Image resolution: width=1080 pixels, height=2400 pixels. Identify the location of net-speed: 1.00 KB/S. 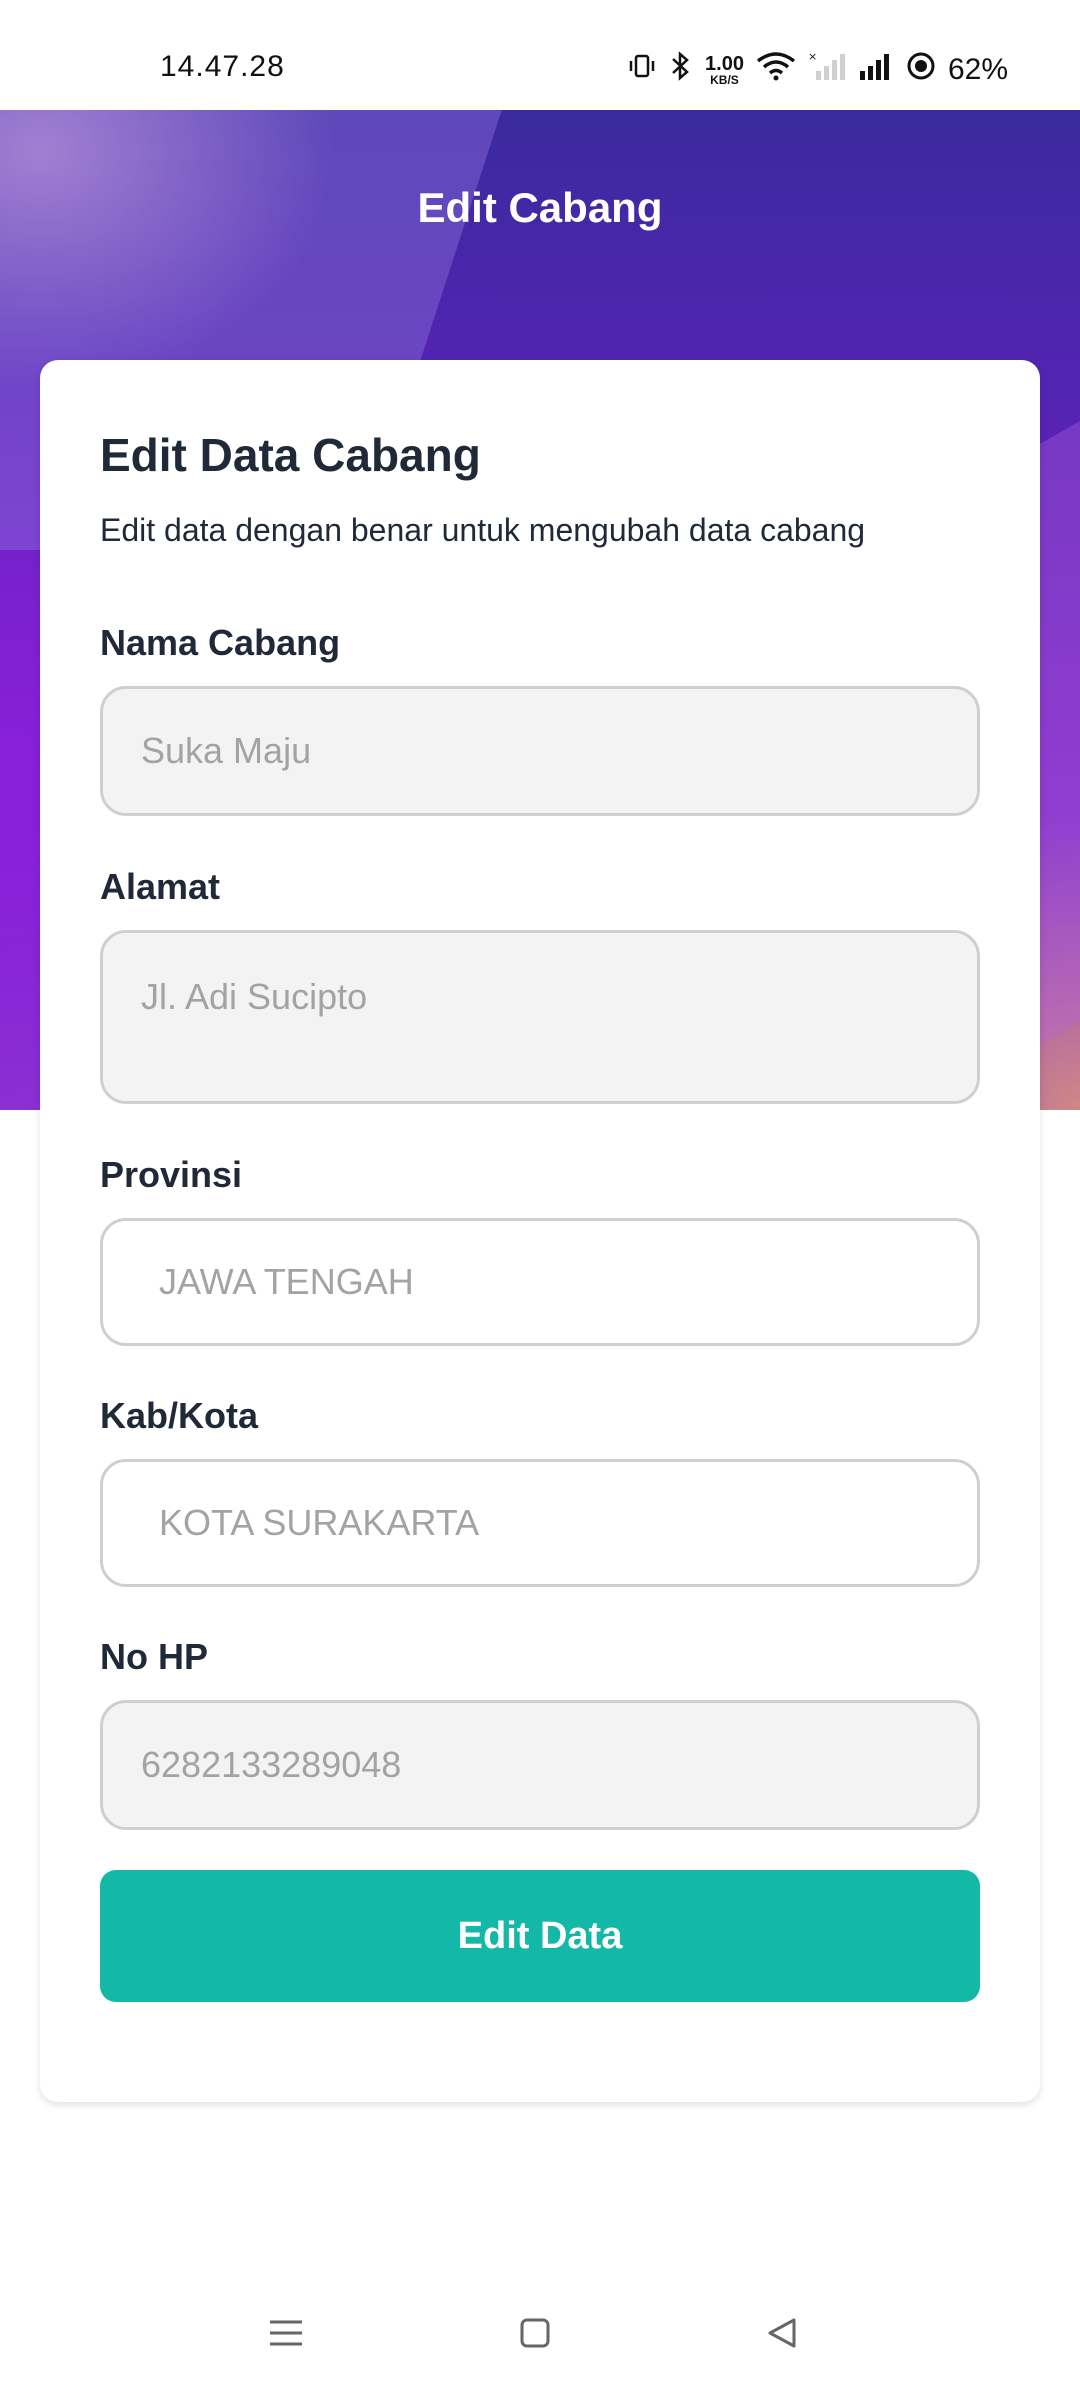
(724, 70).